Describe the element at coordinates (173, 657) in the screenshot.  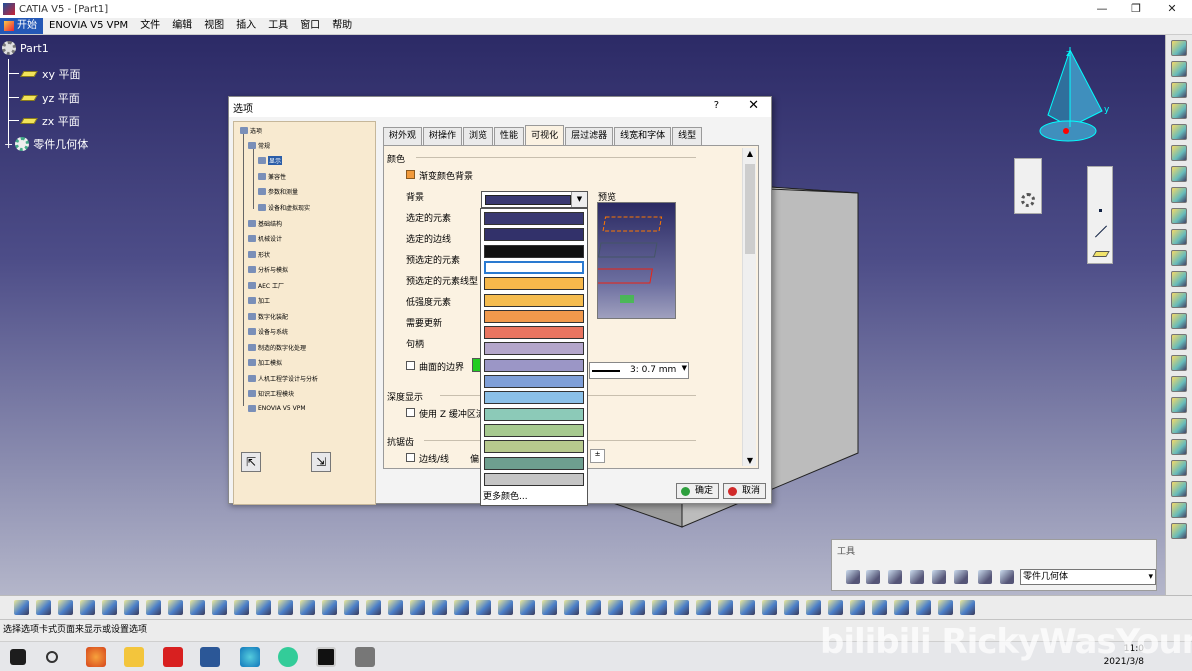
I see `app-icon` at that location.